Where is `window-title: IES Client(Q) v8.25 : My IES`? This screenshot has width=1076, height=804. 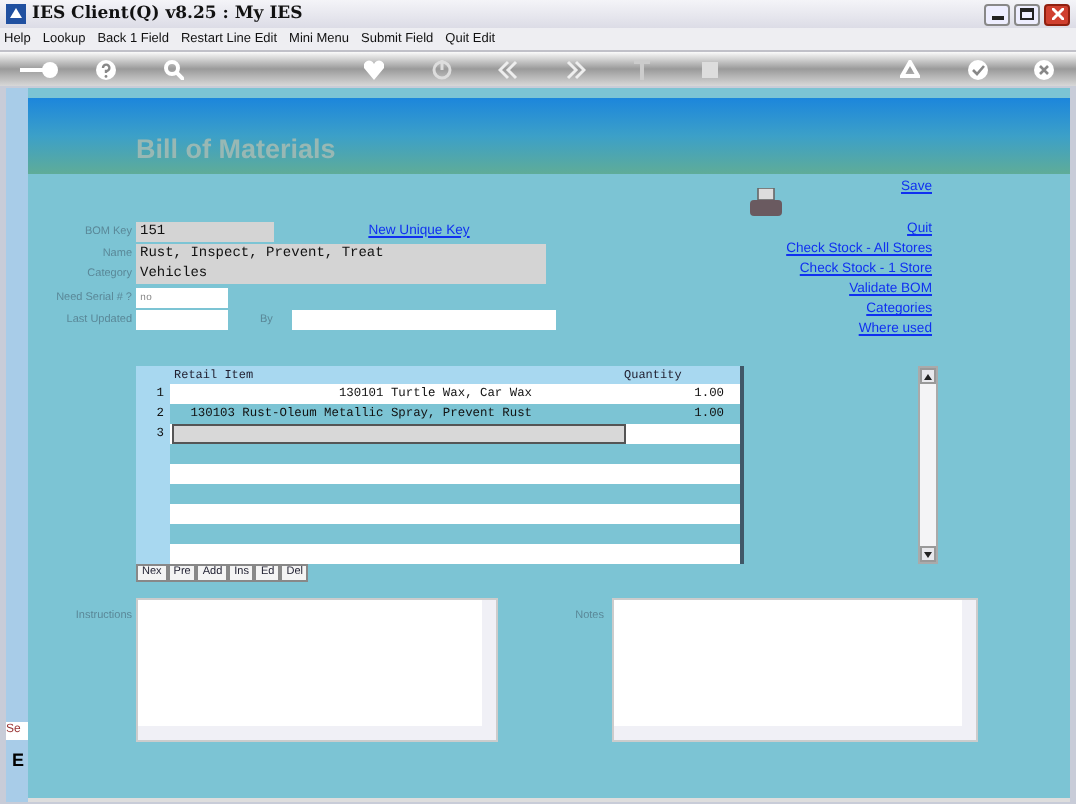 window-title: IES Client(Q) v8.25 : My IES is located at coordinates (167, 14).